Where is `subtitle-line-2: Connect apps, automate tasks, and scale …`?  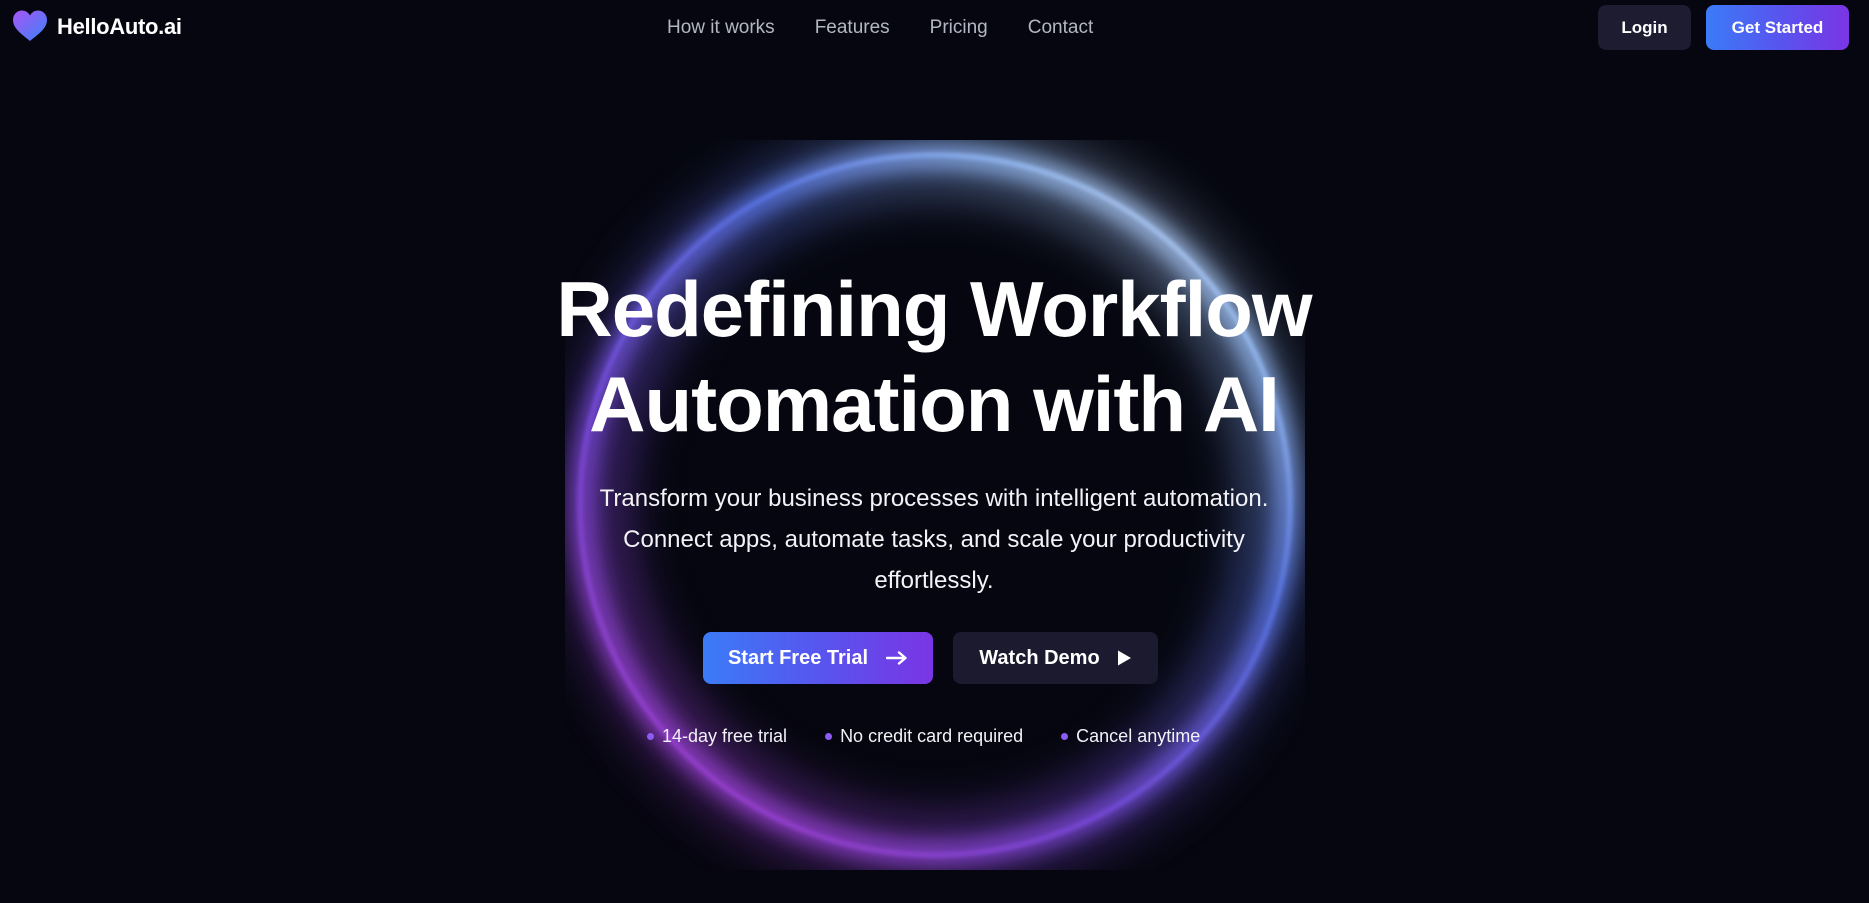 subtitle-line-2: Connect apps, automate tasks, and scale … is located at coordinates (934, 539).